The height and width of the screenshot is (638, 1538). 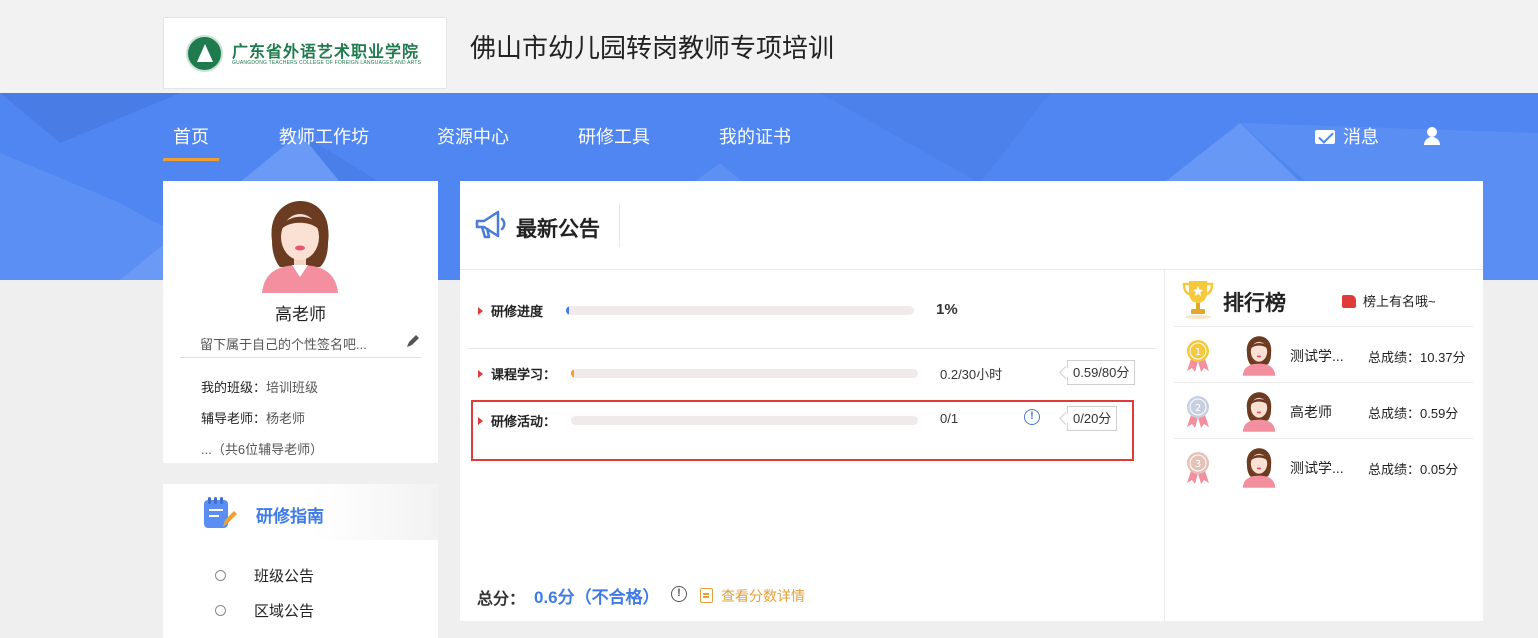 What do you see at coordinates (744, 420) in the screenshot?
I see `research-activity-bar` at bounding box center [744, 420].